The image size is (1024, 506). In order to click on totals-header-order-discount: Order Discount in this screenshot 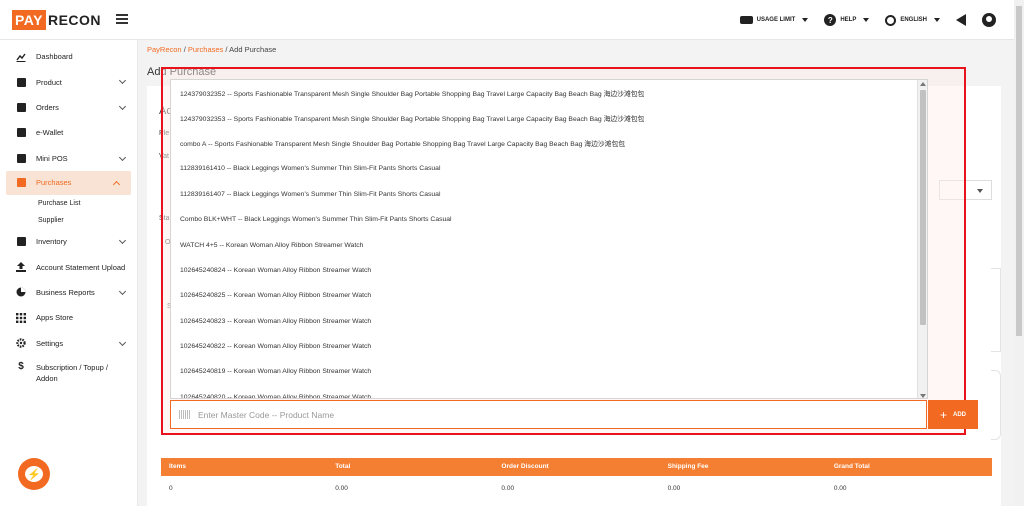, I will do `click(525, 466)`.